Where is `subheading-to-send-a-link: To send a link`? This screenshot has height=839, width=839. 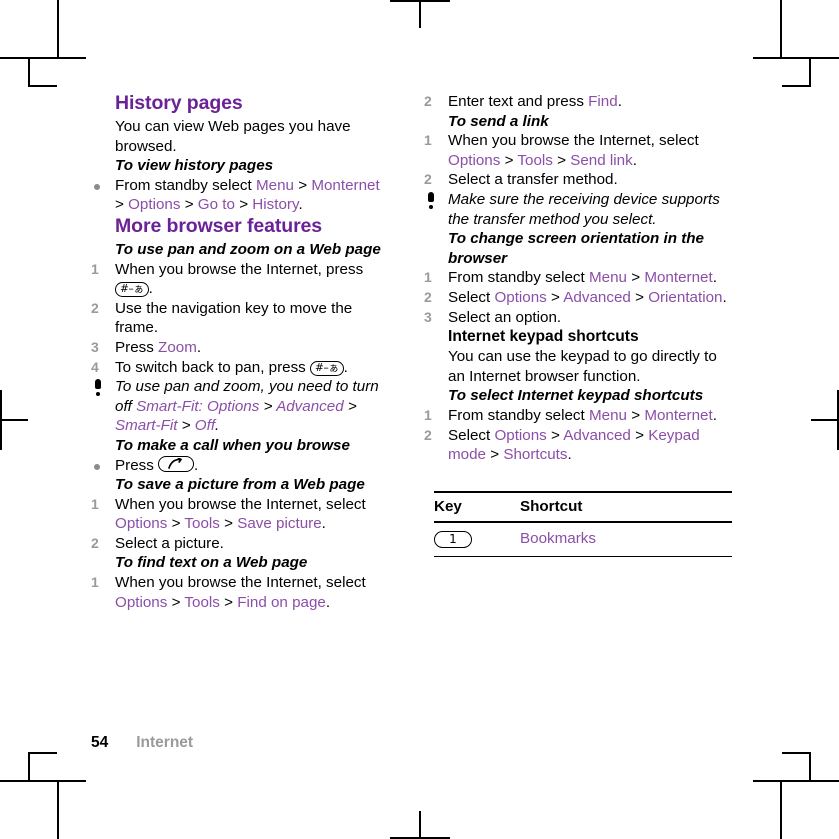
subheading-to-send-a-link: To send a link is located at coordinates (498, 121).